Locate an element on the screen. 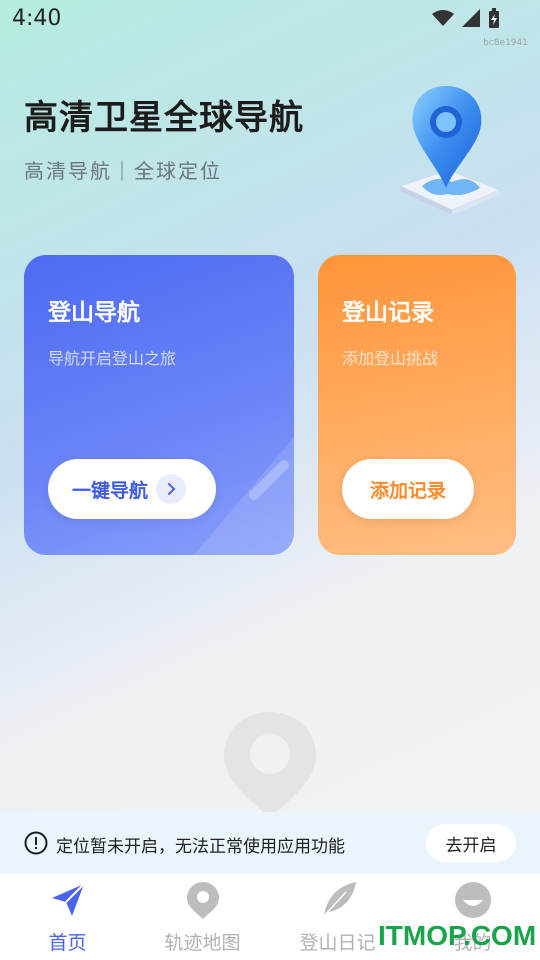 The image size is (540, 960). site-watermark-logo: ITMOP.COM is located at coordinates (457, 935).